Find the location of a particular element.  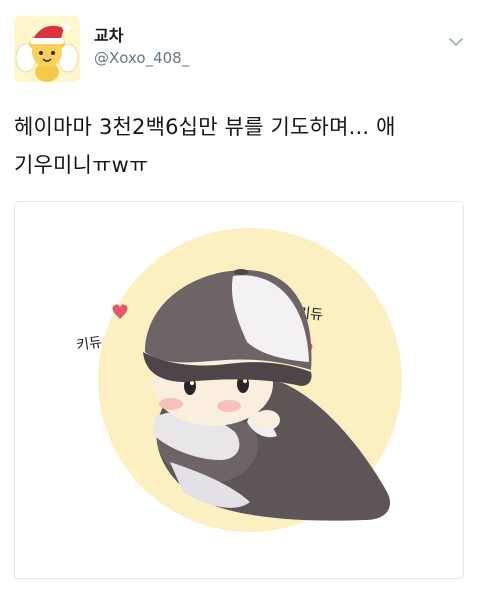

avatar-illustration is located at coordinates (47, 49).